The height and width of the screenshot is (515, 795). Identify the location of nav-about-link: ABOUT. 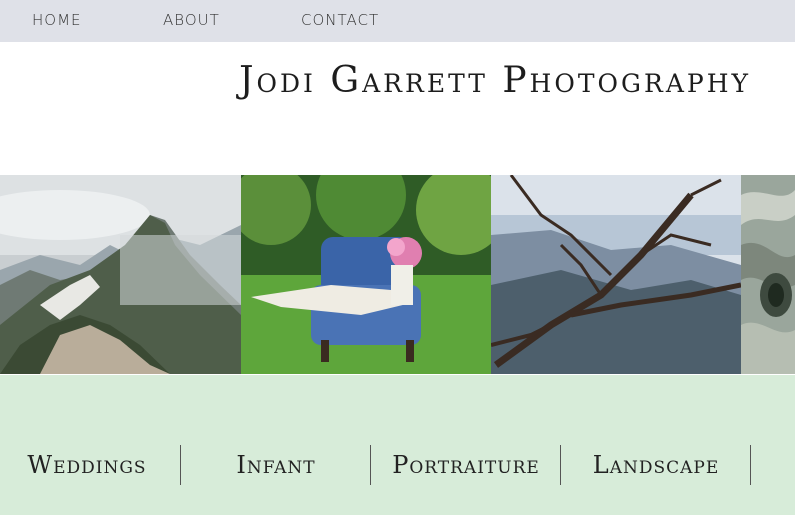
(191, 20).